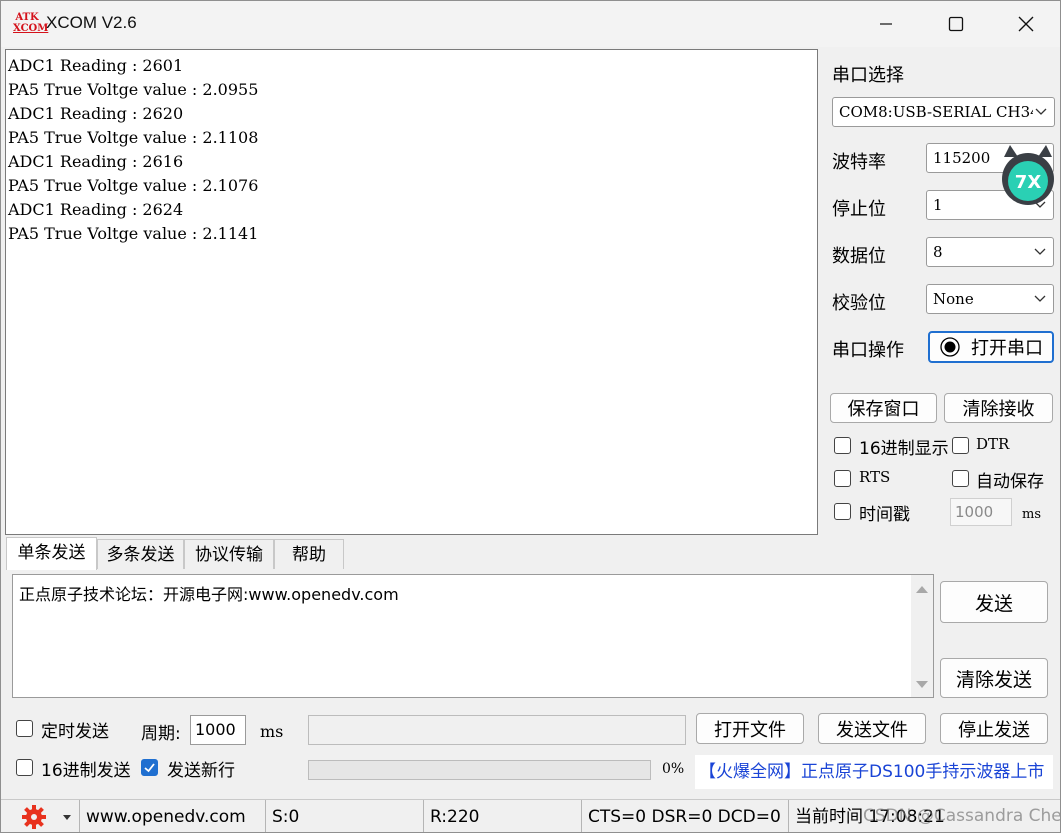 The image size is (1061, 833). I want to click on maximize-icon, so click(956, 24).